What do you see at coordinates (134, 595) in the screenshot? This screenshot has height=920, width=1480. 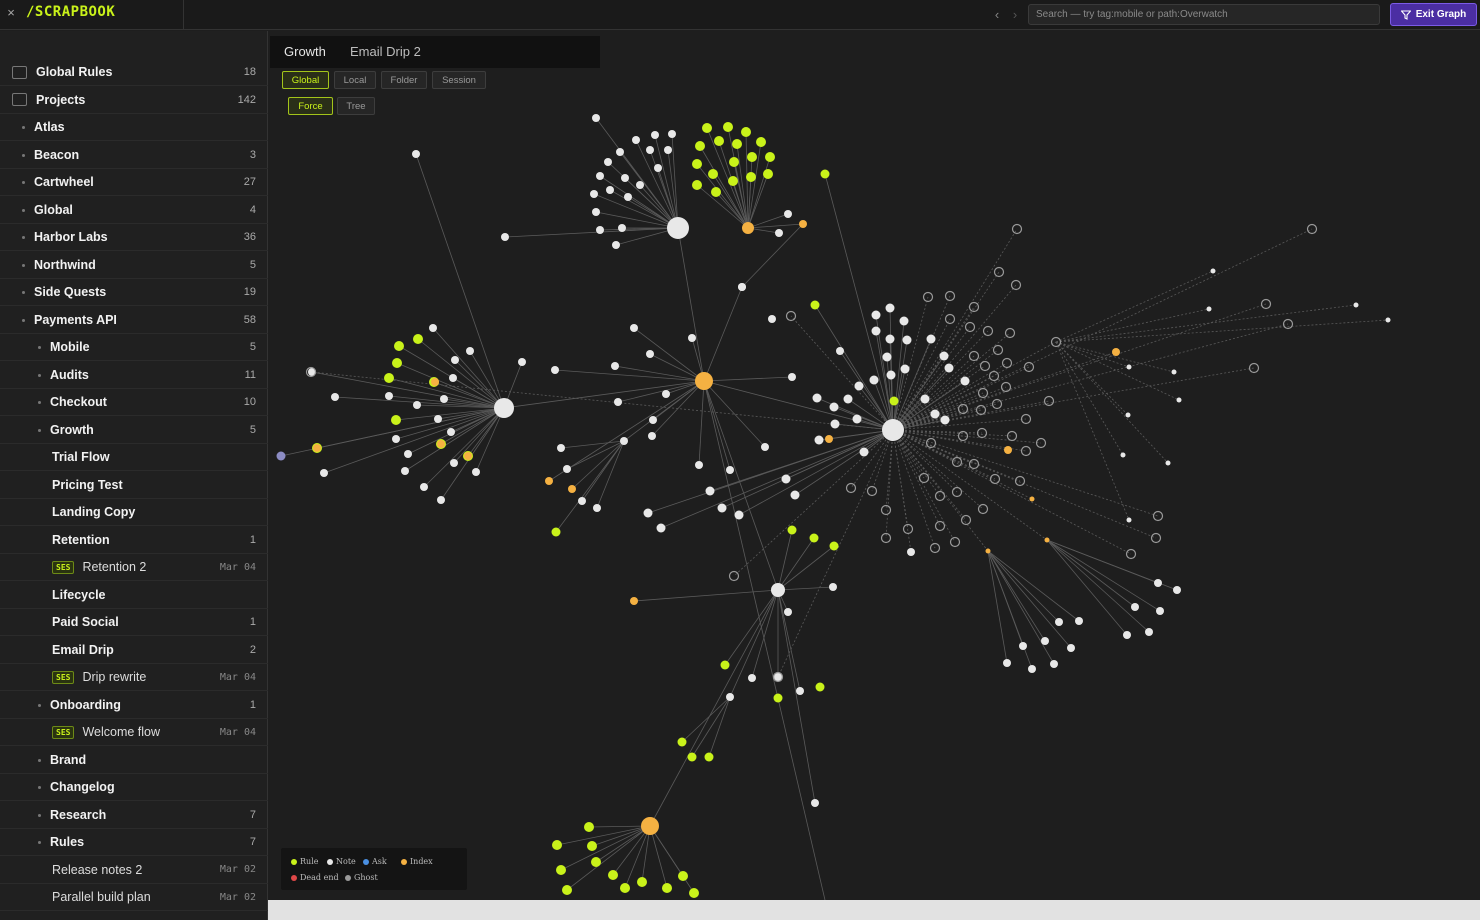 I see `sidebar-item: Lifecycle` at bounding box center [134, 595].